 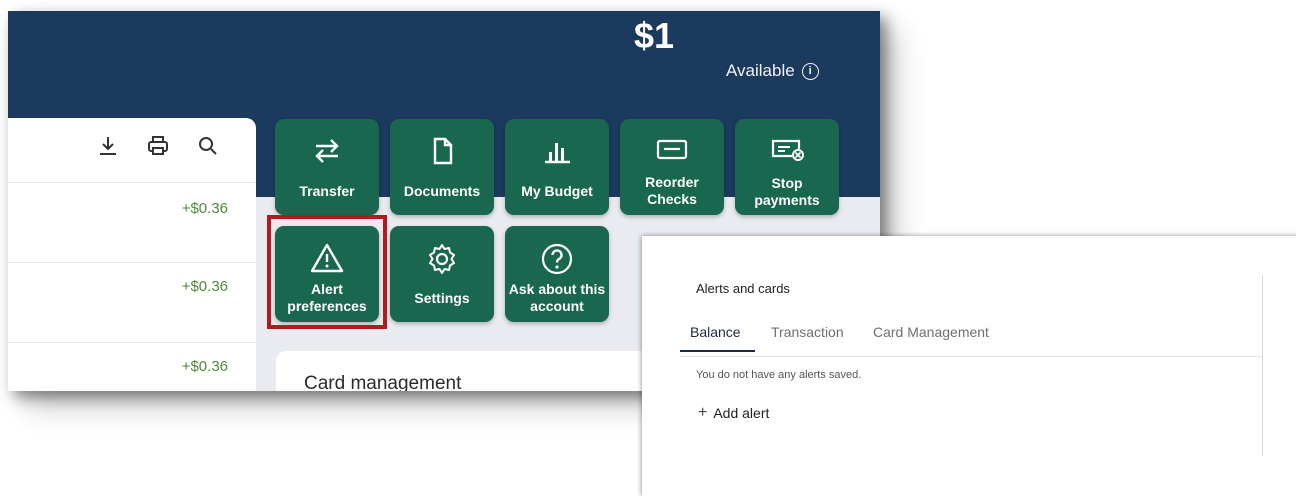 What do you see at coordinates (327, 151) in the screenshot?
I see `transfer-icon` at bounding box center [327, 151].